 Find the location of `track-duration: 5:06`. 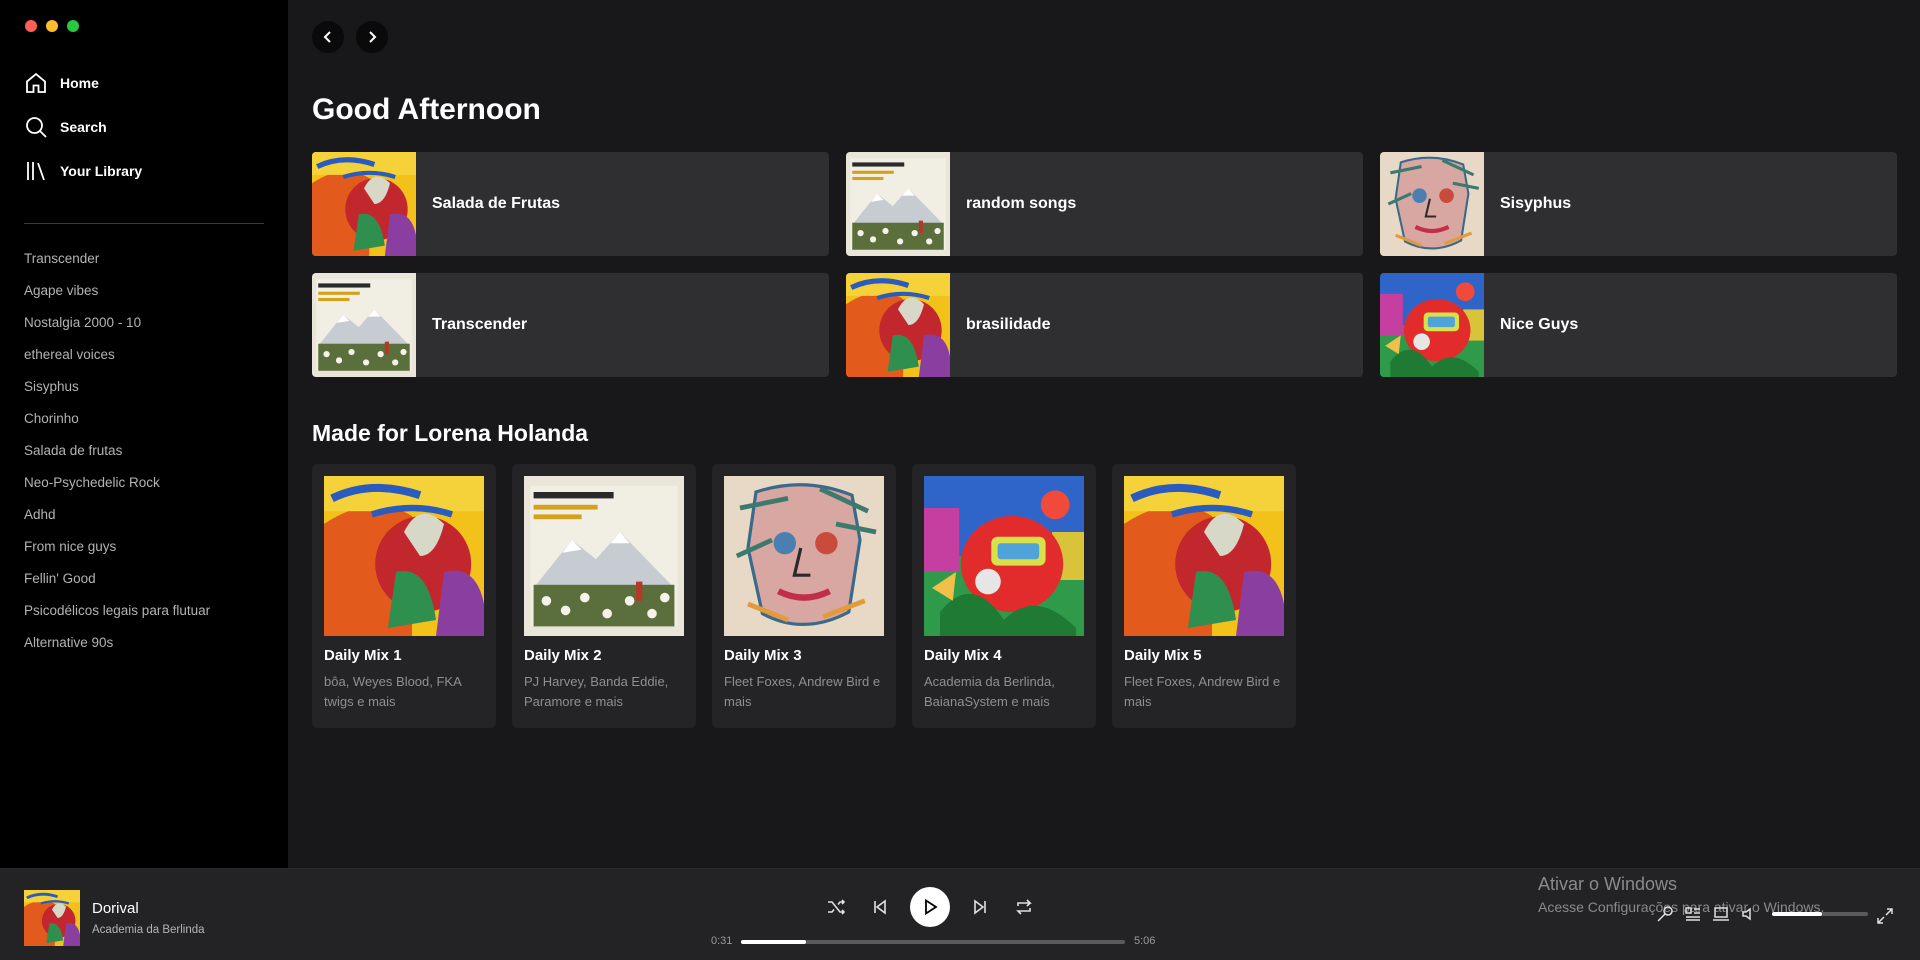

track-duration: 5:06 is located at coordinates (1145, 941).